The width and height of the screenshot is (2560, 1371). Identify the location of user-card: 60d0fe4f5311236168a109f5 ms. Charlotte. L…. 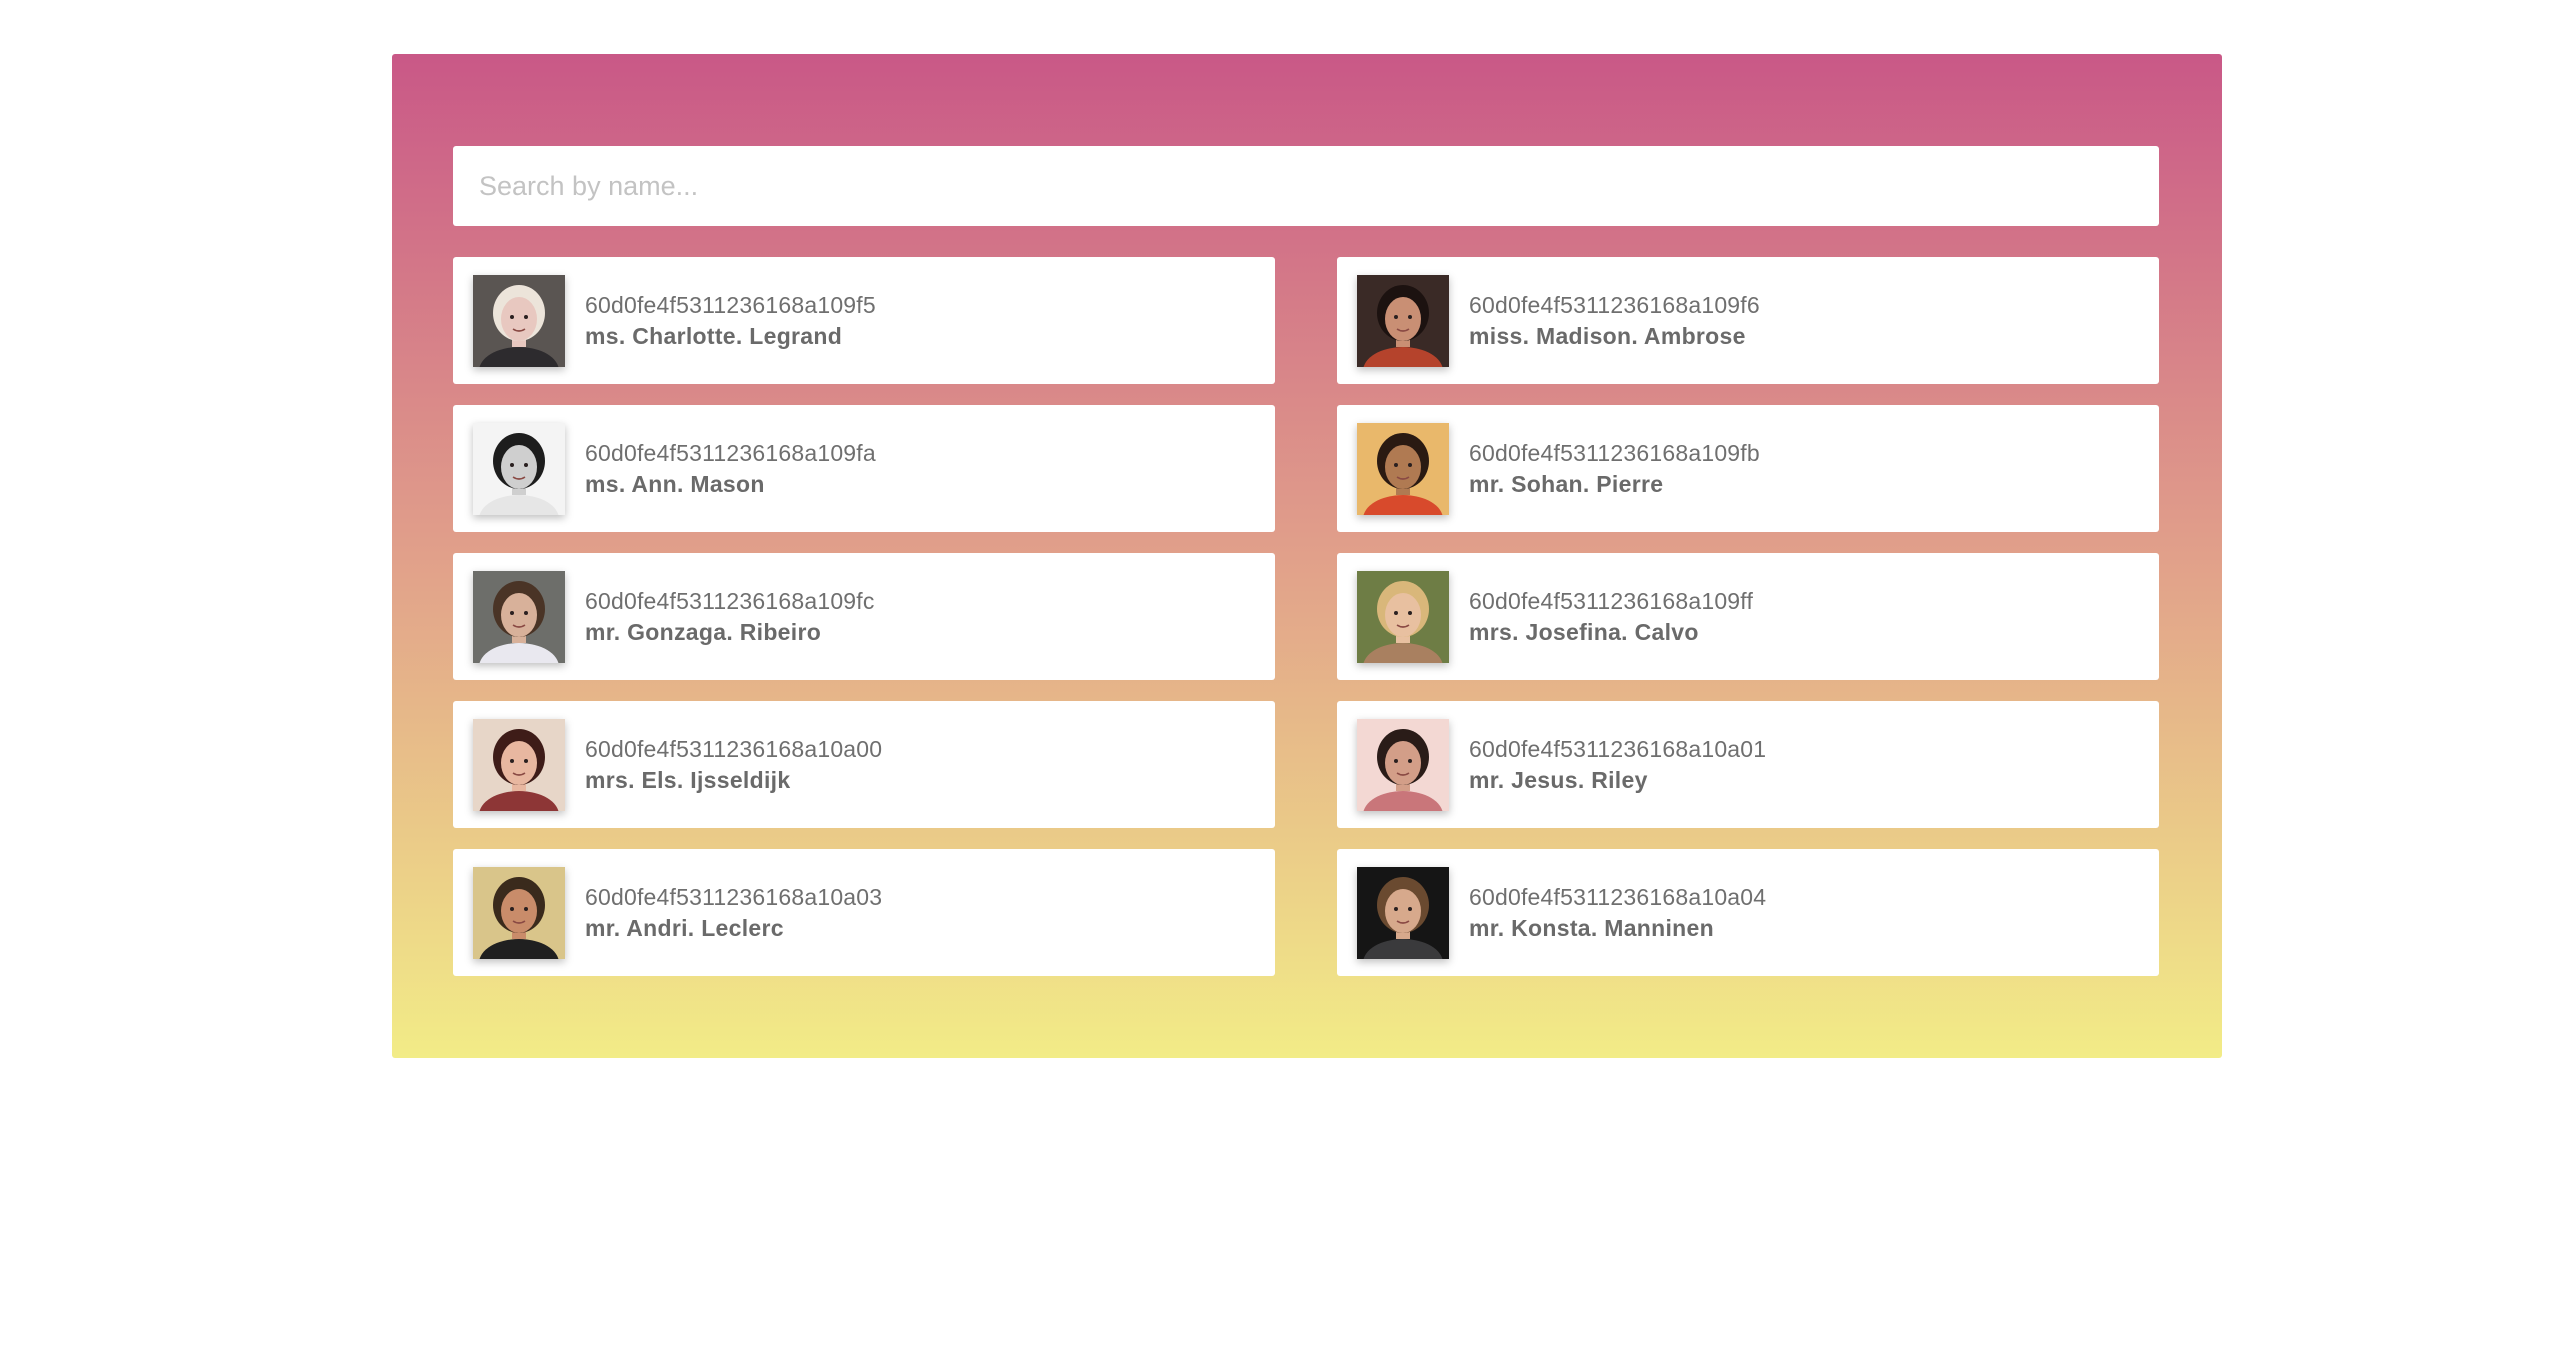
(864, 320).